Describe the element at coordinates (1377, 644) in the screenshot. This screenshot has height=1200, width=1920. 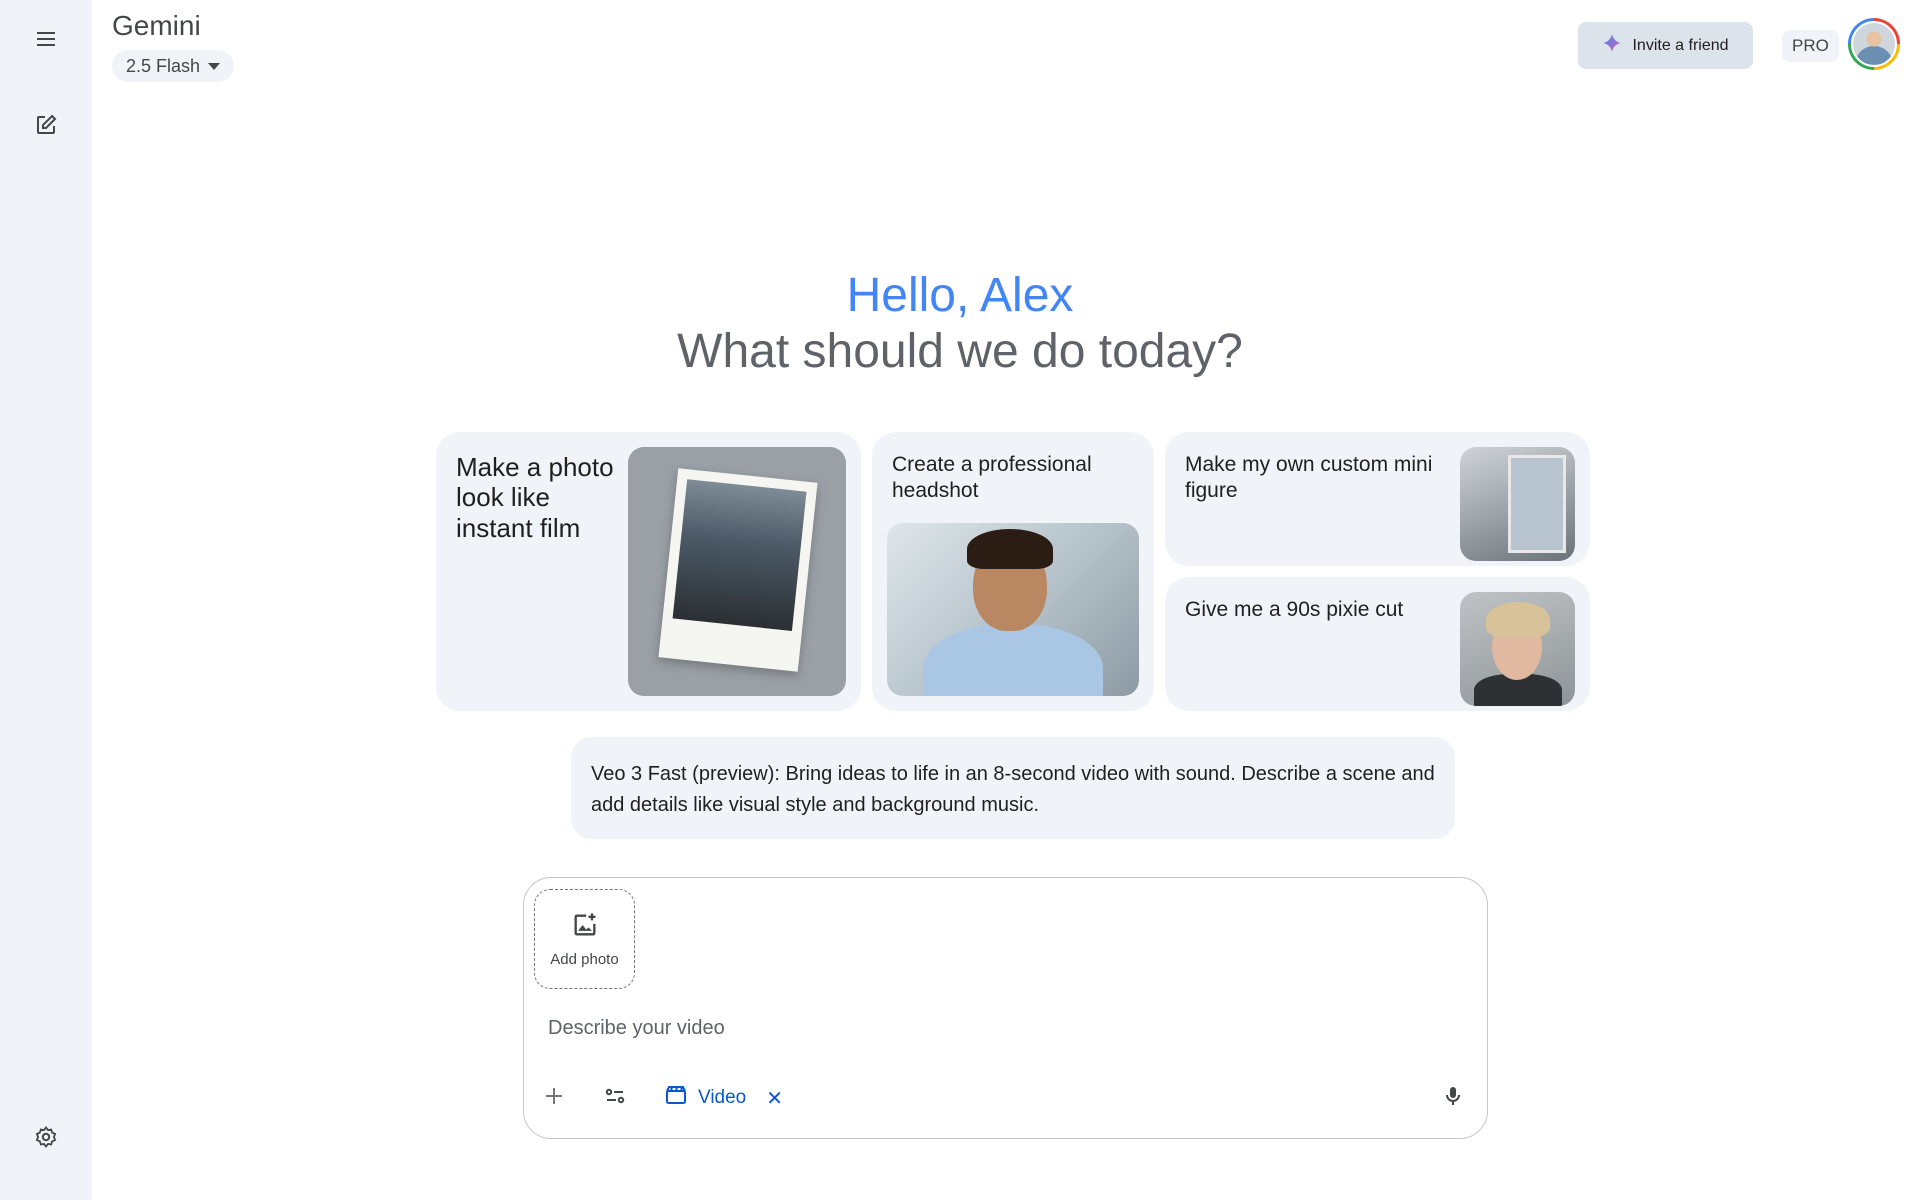
I see `suggestion-card-pixie-cut: Give me a 90s pixie cut` at that location.